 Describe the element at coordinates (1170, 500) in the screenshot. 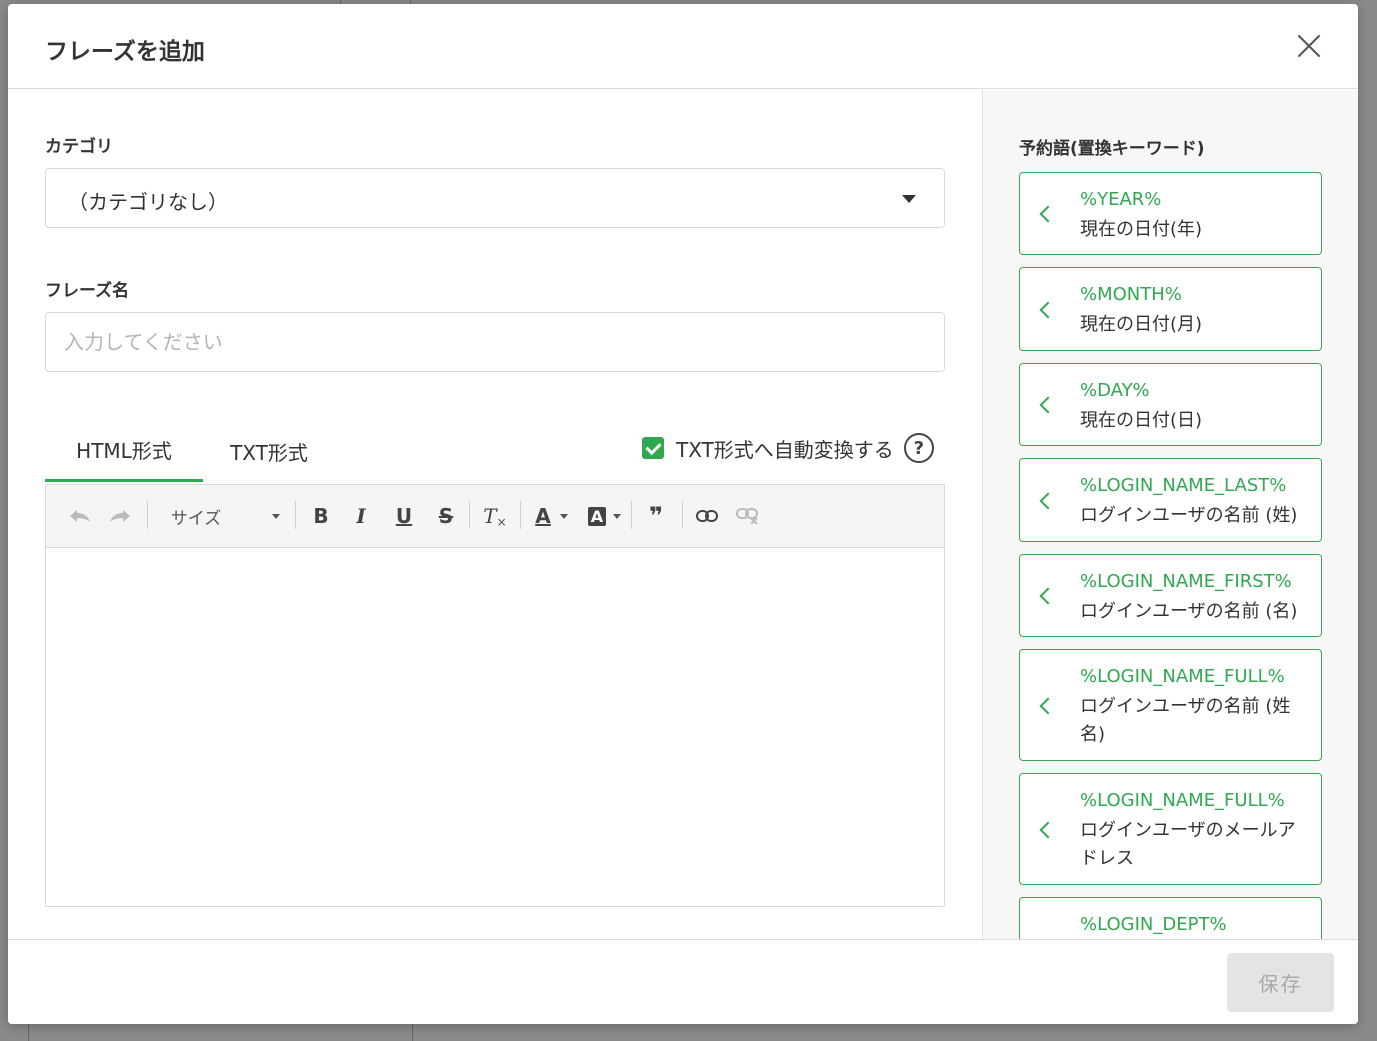

I see `keyword-card: %LOGIN_NAME_LAST% ログインユーザの名前 (姓)` at that location.